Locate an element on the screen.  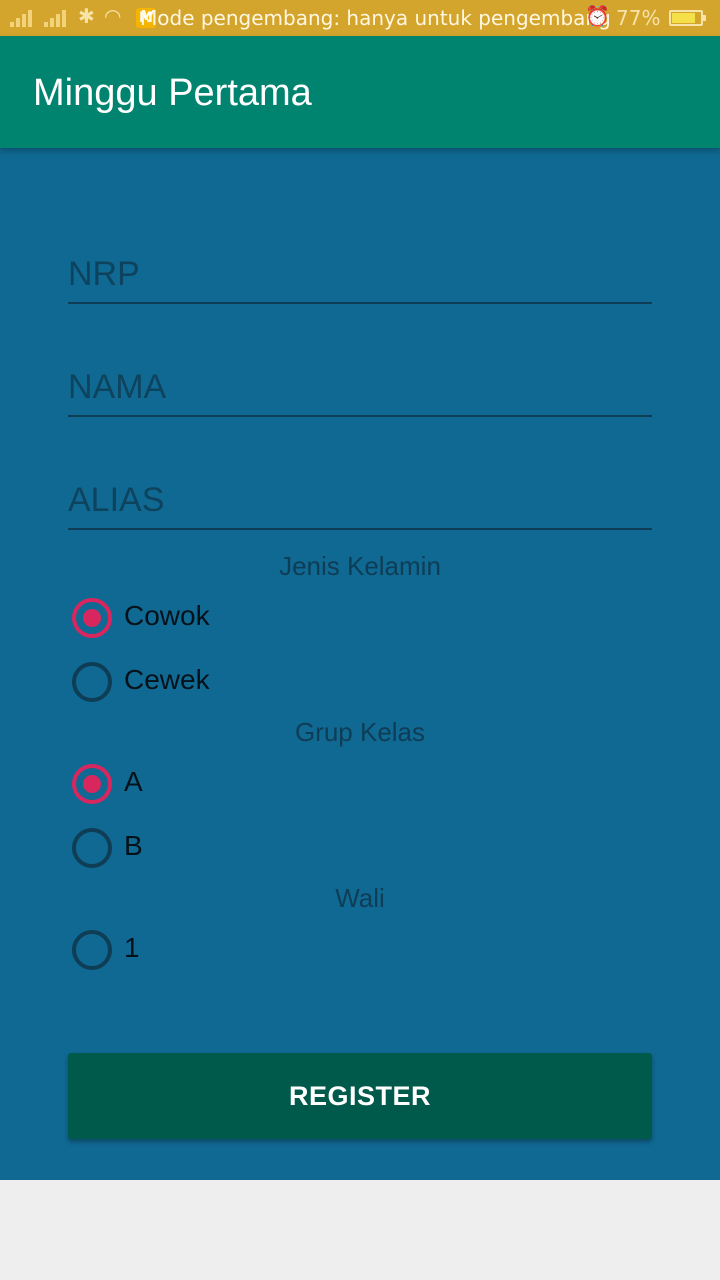
developer-mode-notice: Mode pengembang: hanya untuk pengembang is located at coordinates (375, 18).